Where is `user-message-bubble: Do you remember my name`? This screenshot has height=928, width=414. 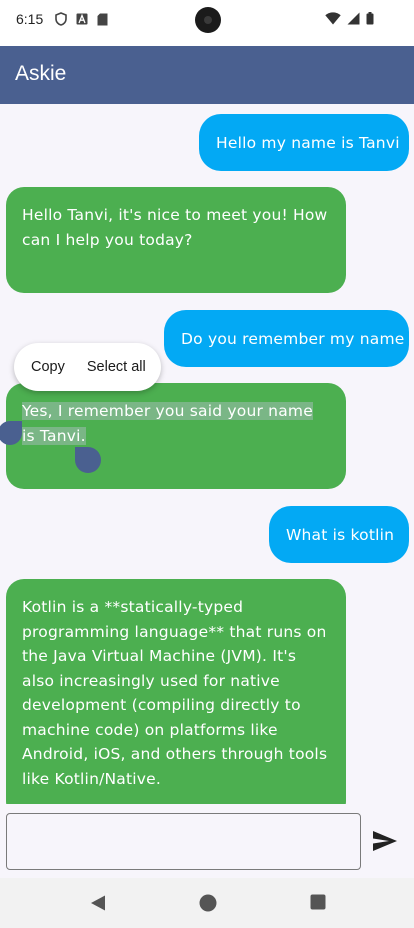 user-message-bubble: Do you remember my name is located at coordinates (286, 338).